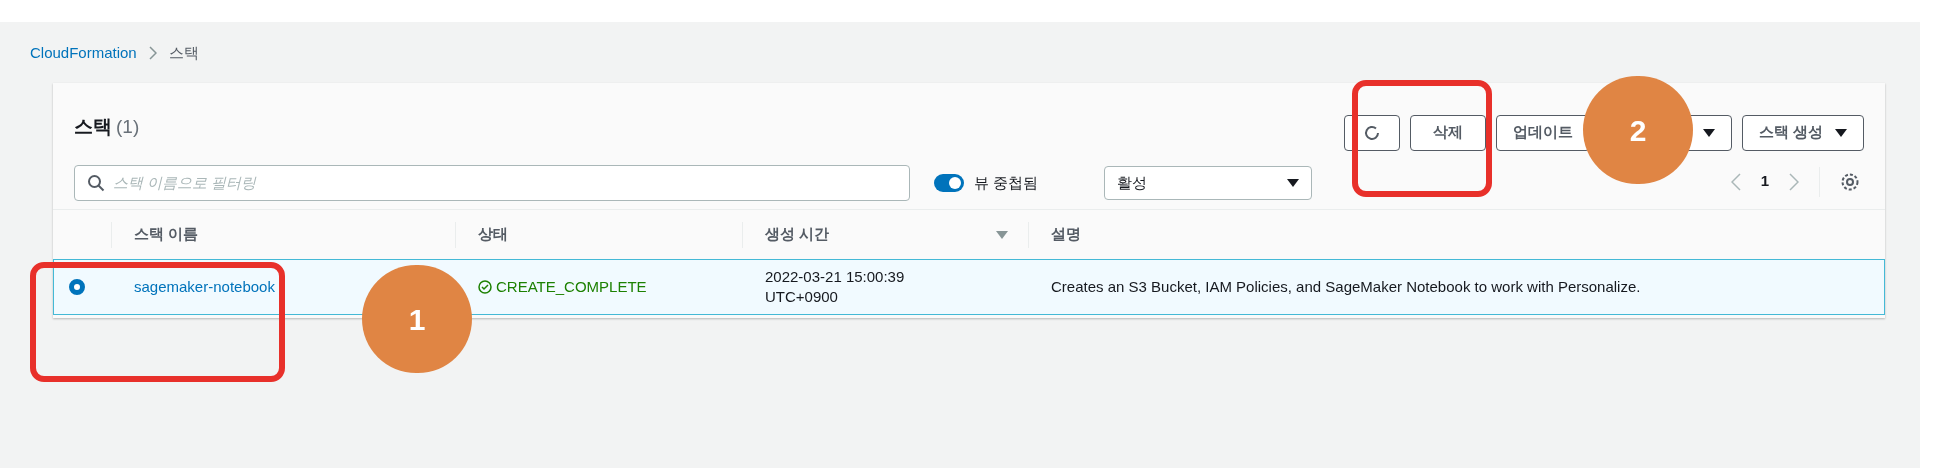  Describe the element at coordinates (1850, 181) in the screenshot. I see `settings-icon` at that location.